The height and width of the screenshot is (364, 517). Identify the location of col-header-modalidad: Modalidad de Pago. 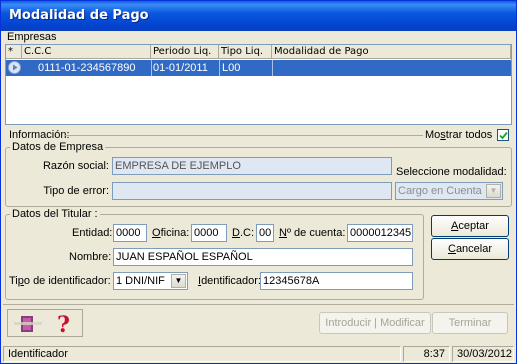
(391, 52).